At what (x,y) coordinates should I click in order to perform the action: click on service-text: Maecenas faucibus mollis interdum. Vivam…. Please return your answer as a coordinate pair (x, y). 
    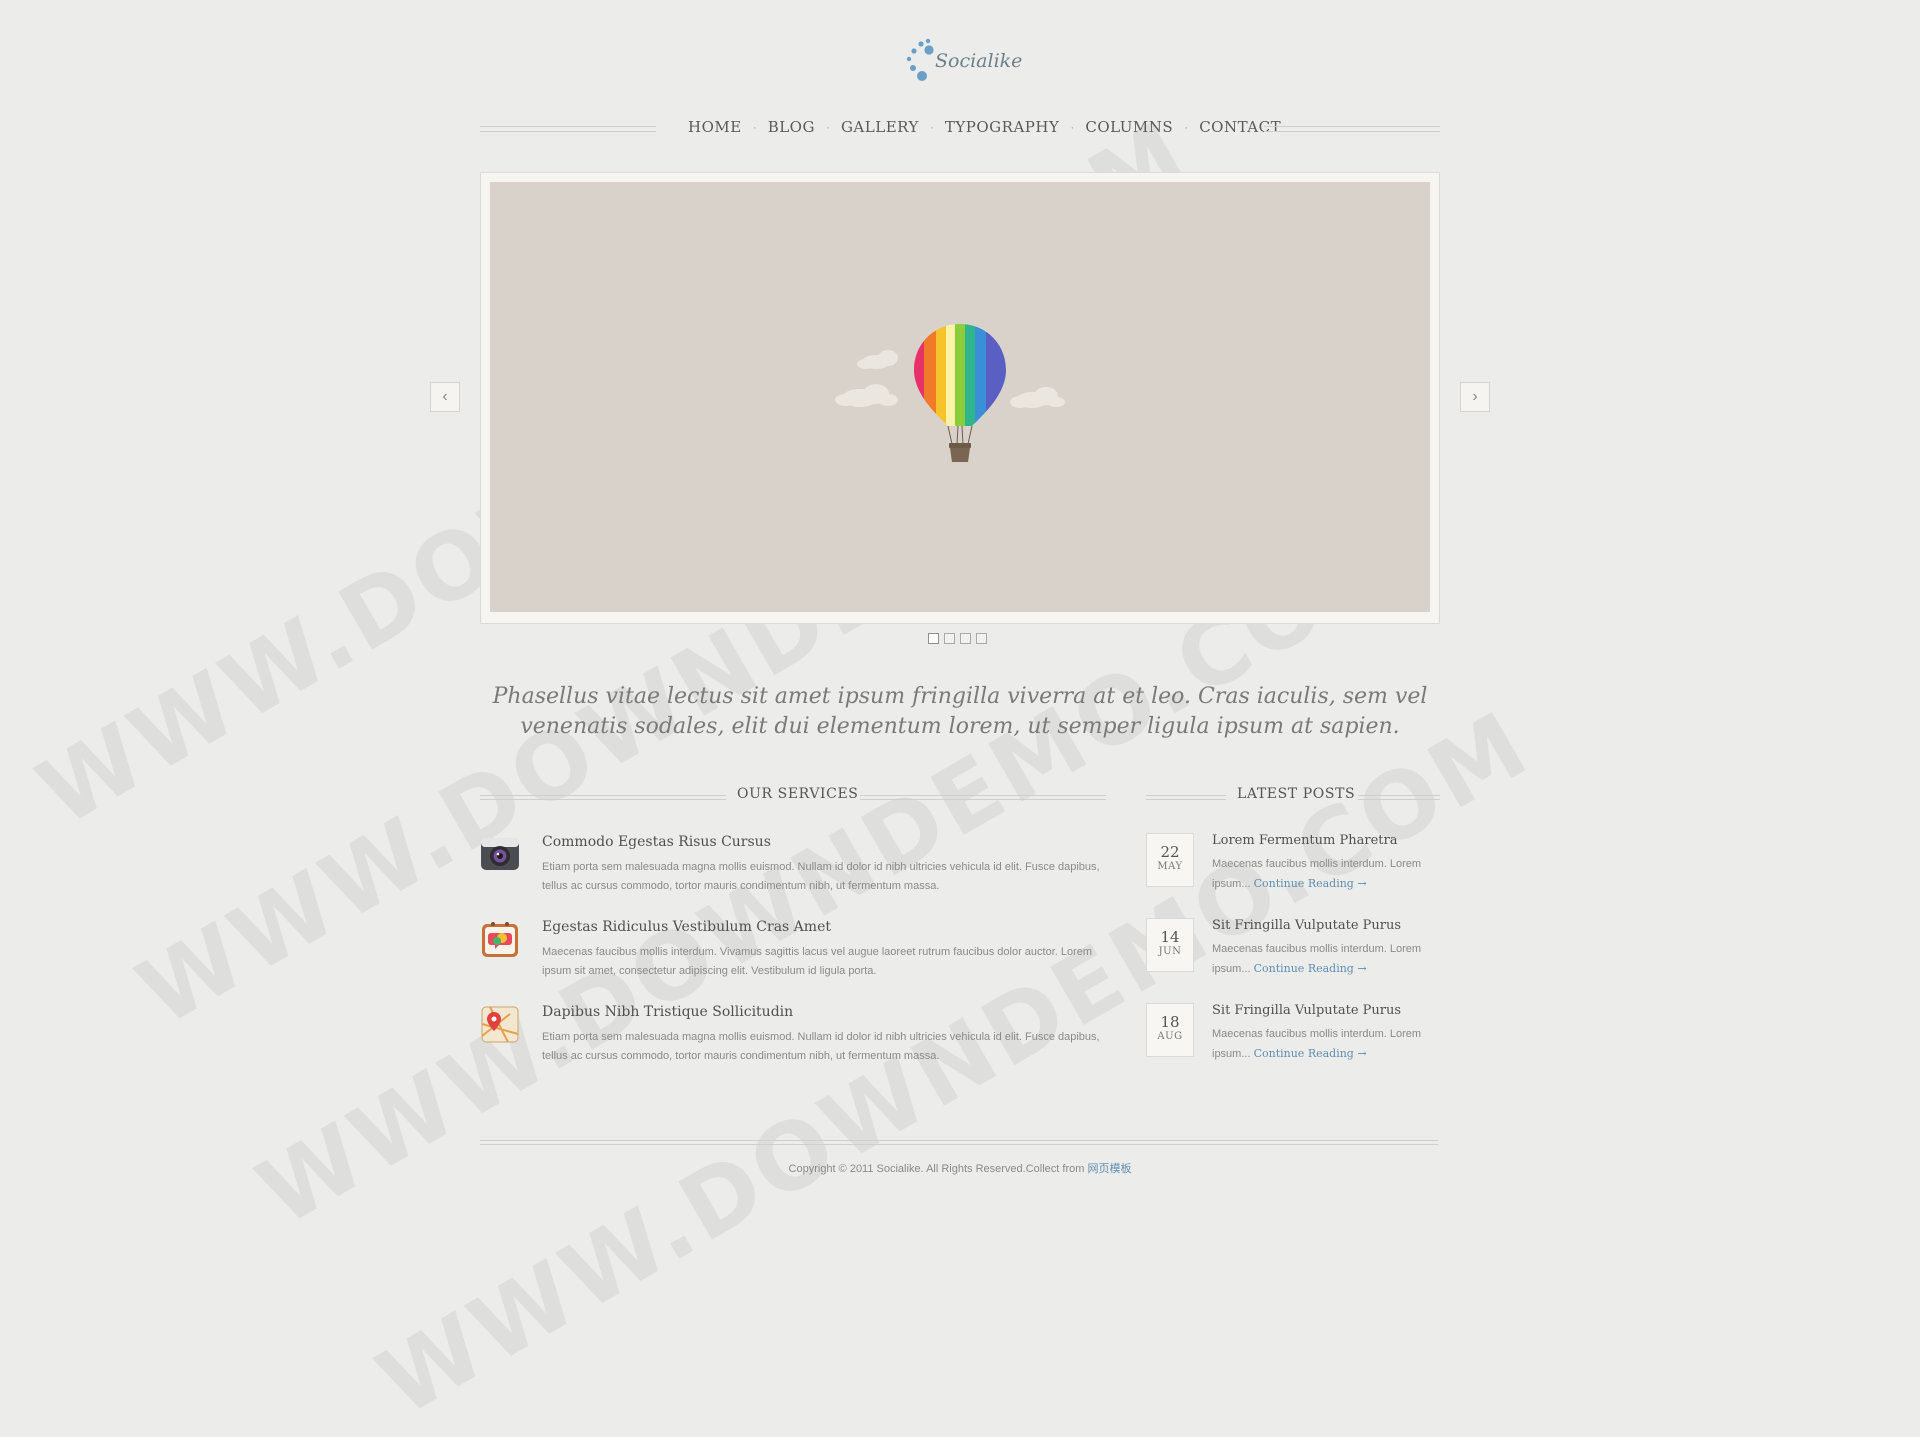
    Looking at the image, I should click on (817, 961).